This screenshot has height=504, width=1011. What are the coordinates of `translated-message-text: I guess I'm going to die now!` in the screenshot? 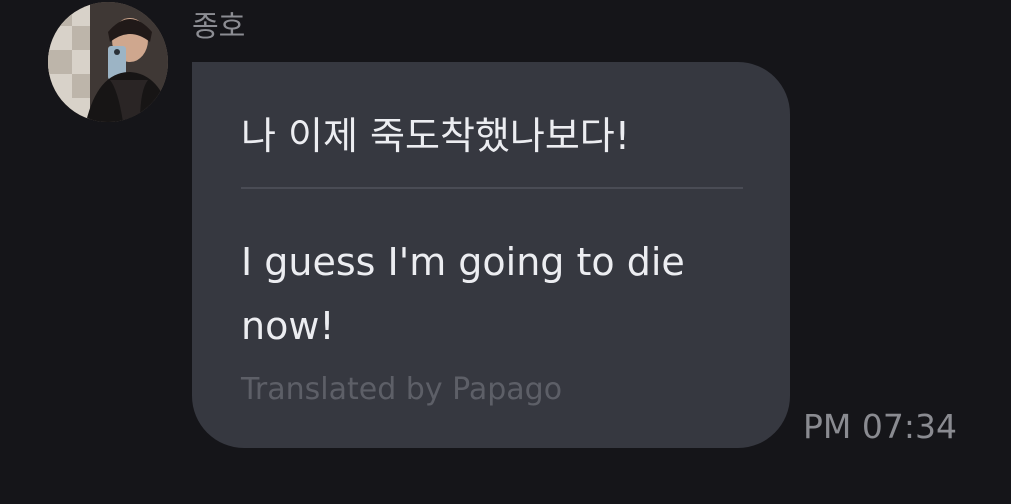 It's located at (463, 294).